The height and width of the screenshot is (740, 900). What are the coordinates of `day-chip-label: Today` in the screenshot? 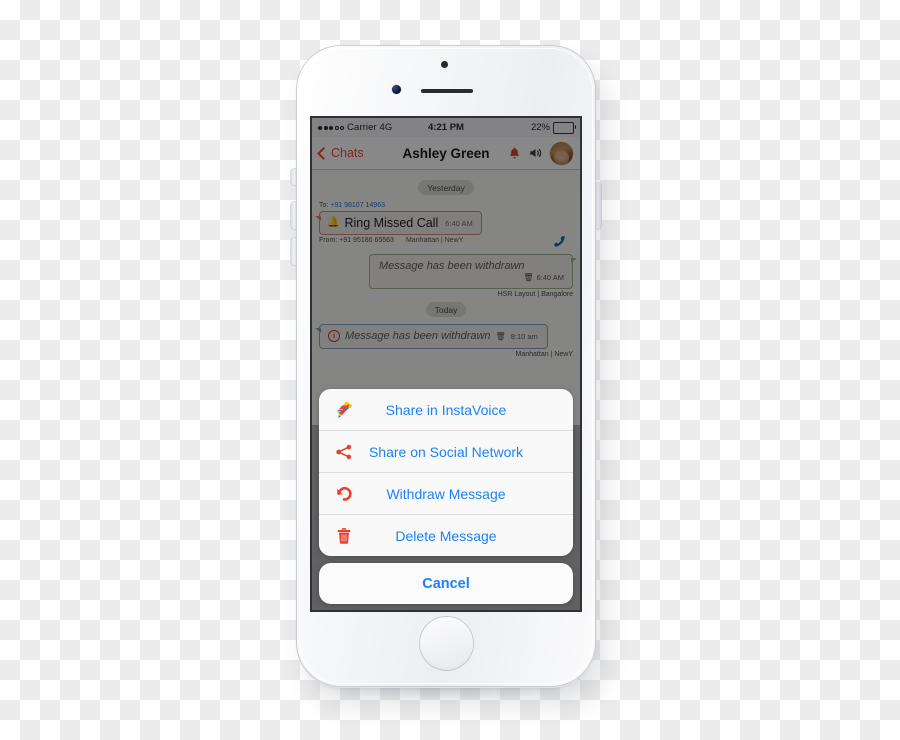 It's located at (446, 309).